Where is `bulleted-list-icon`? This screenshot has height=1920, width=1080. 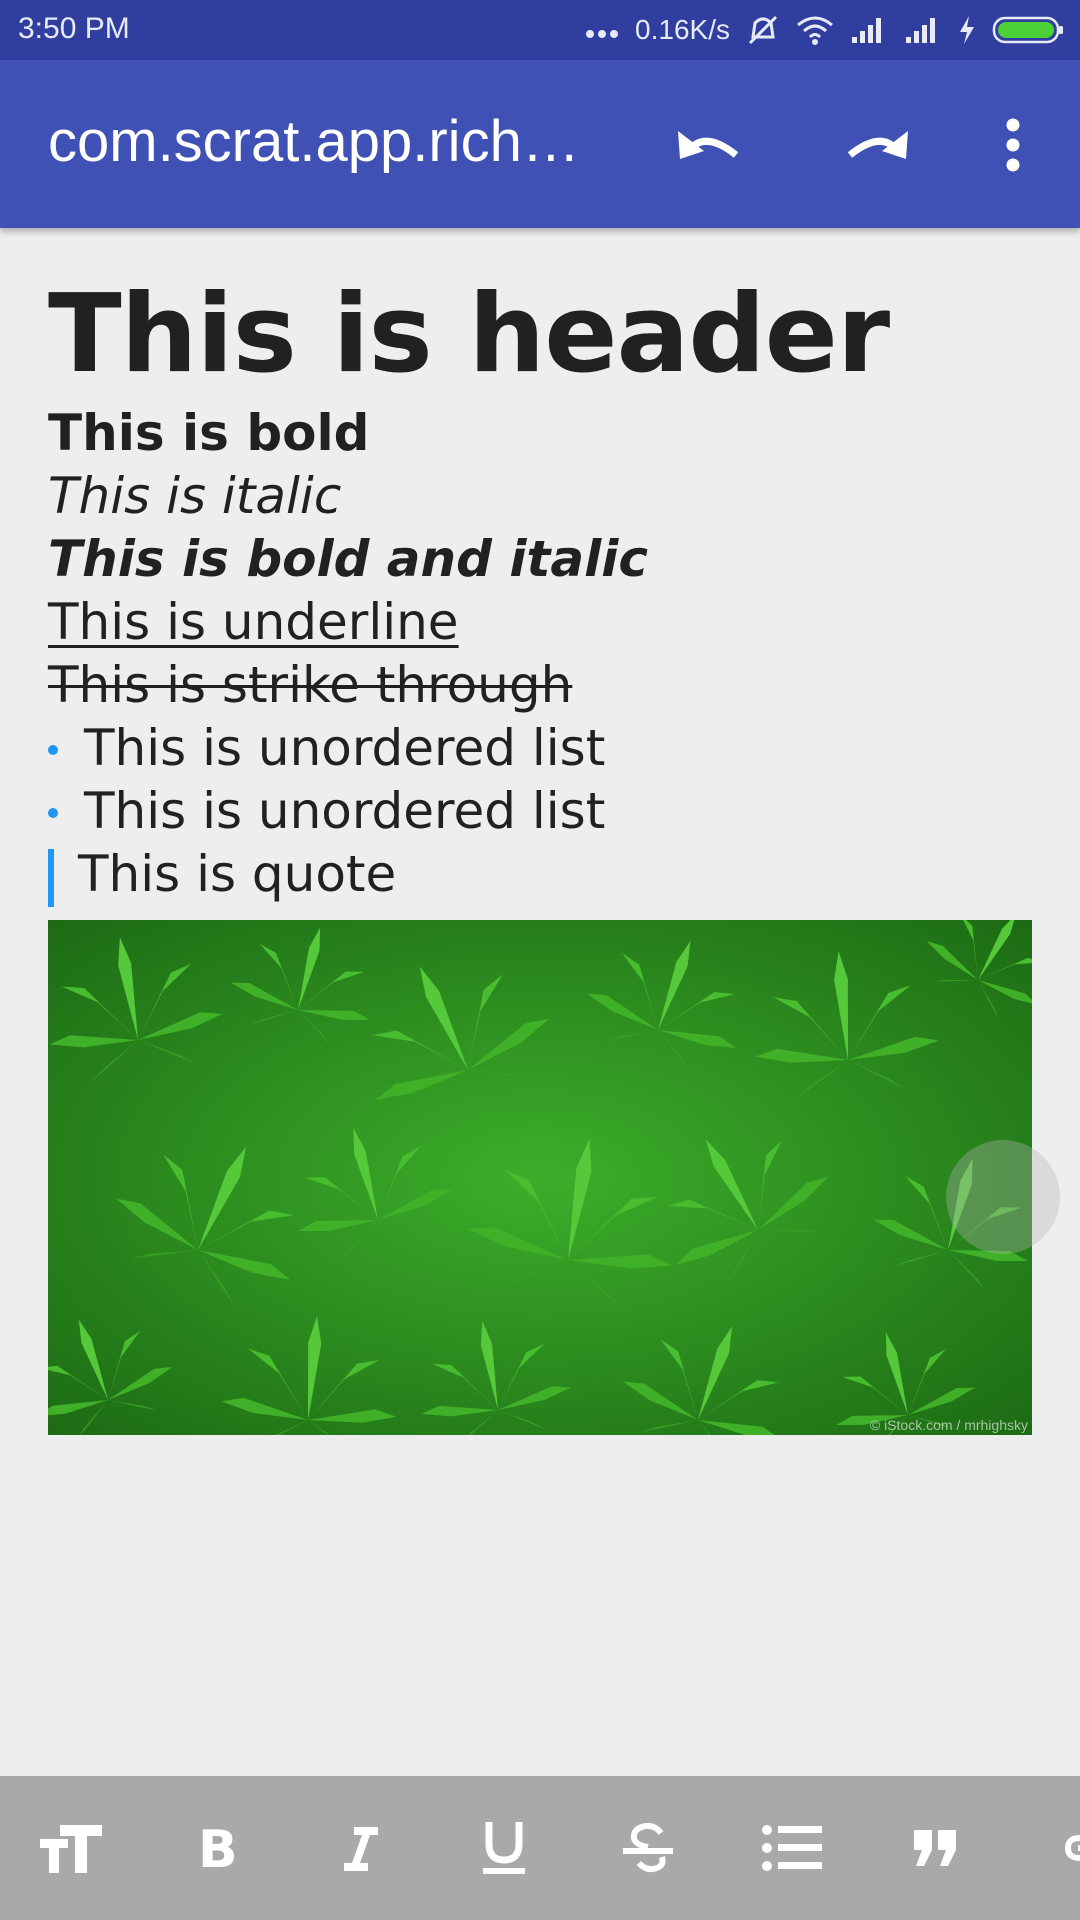 bulleted-list-icon is located at coordinates (792, 1848).